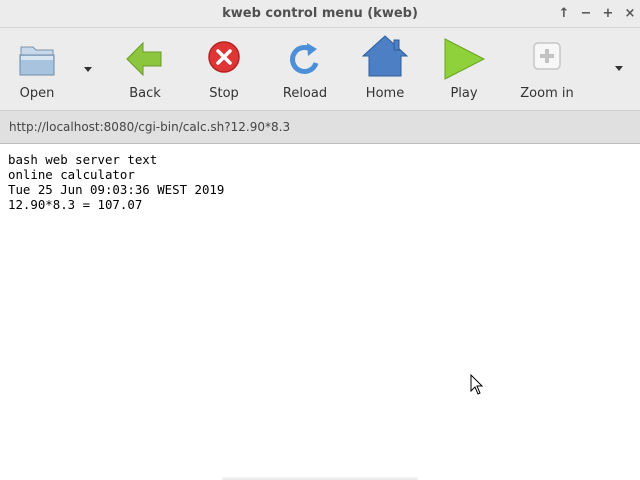  Describe the element at coordinates (385, 56) in the screenshot. I see `home-icon` at that location.